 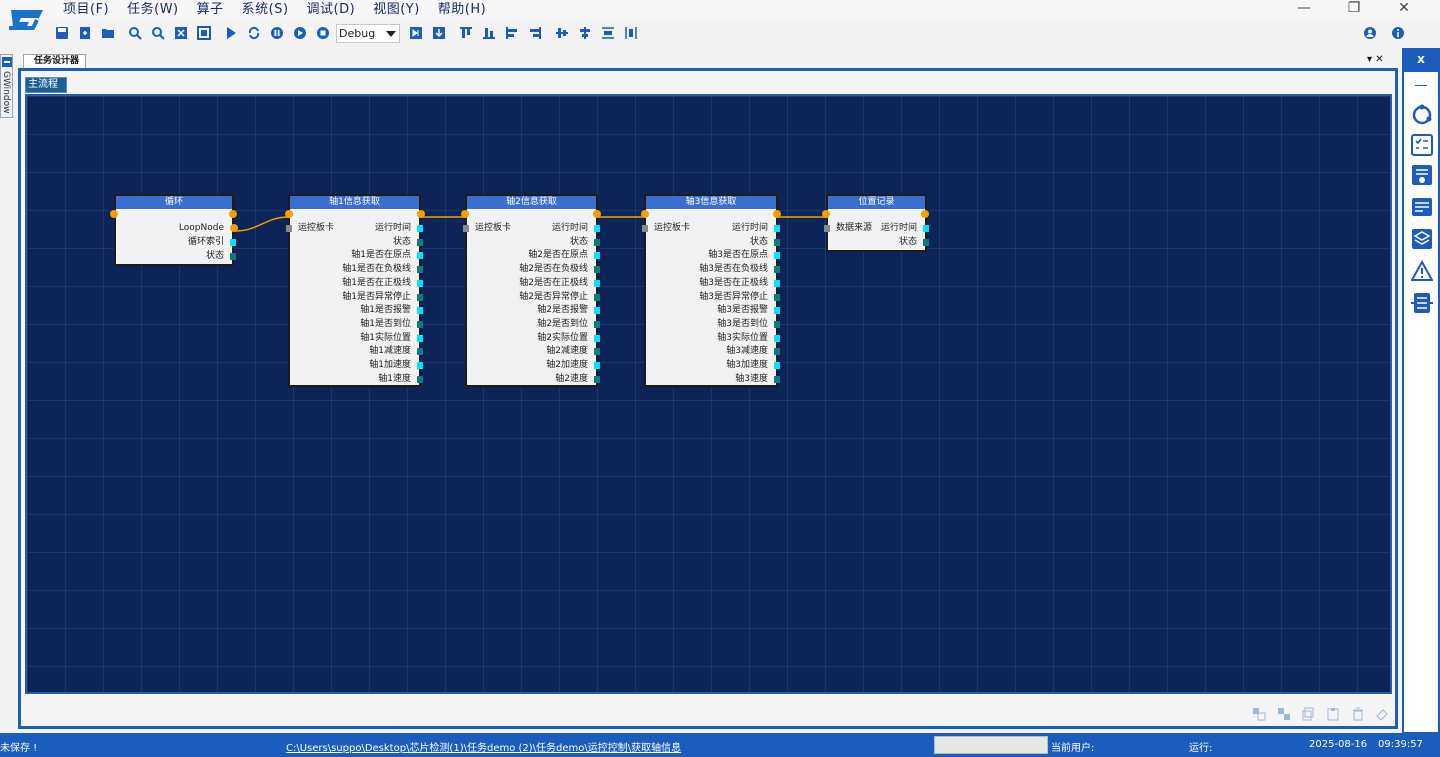 I want to click on copy-icon, so click(x=1309, y=714).